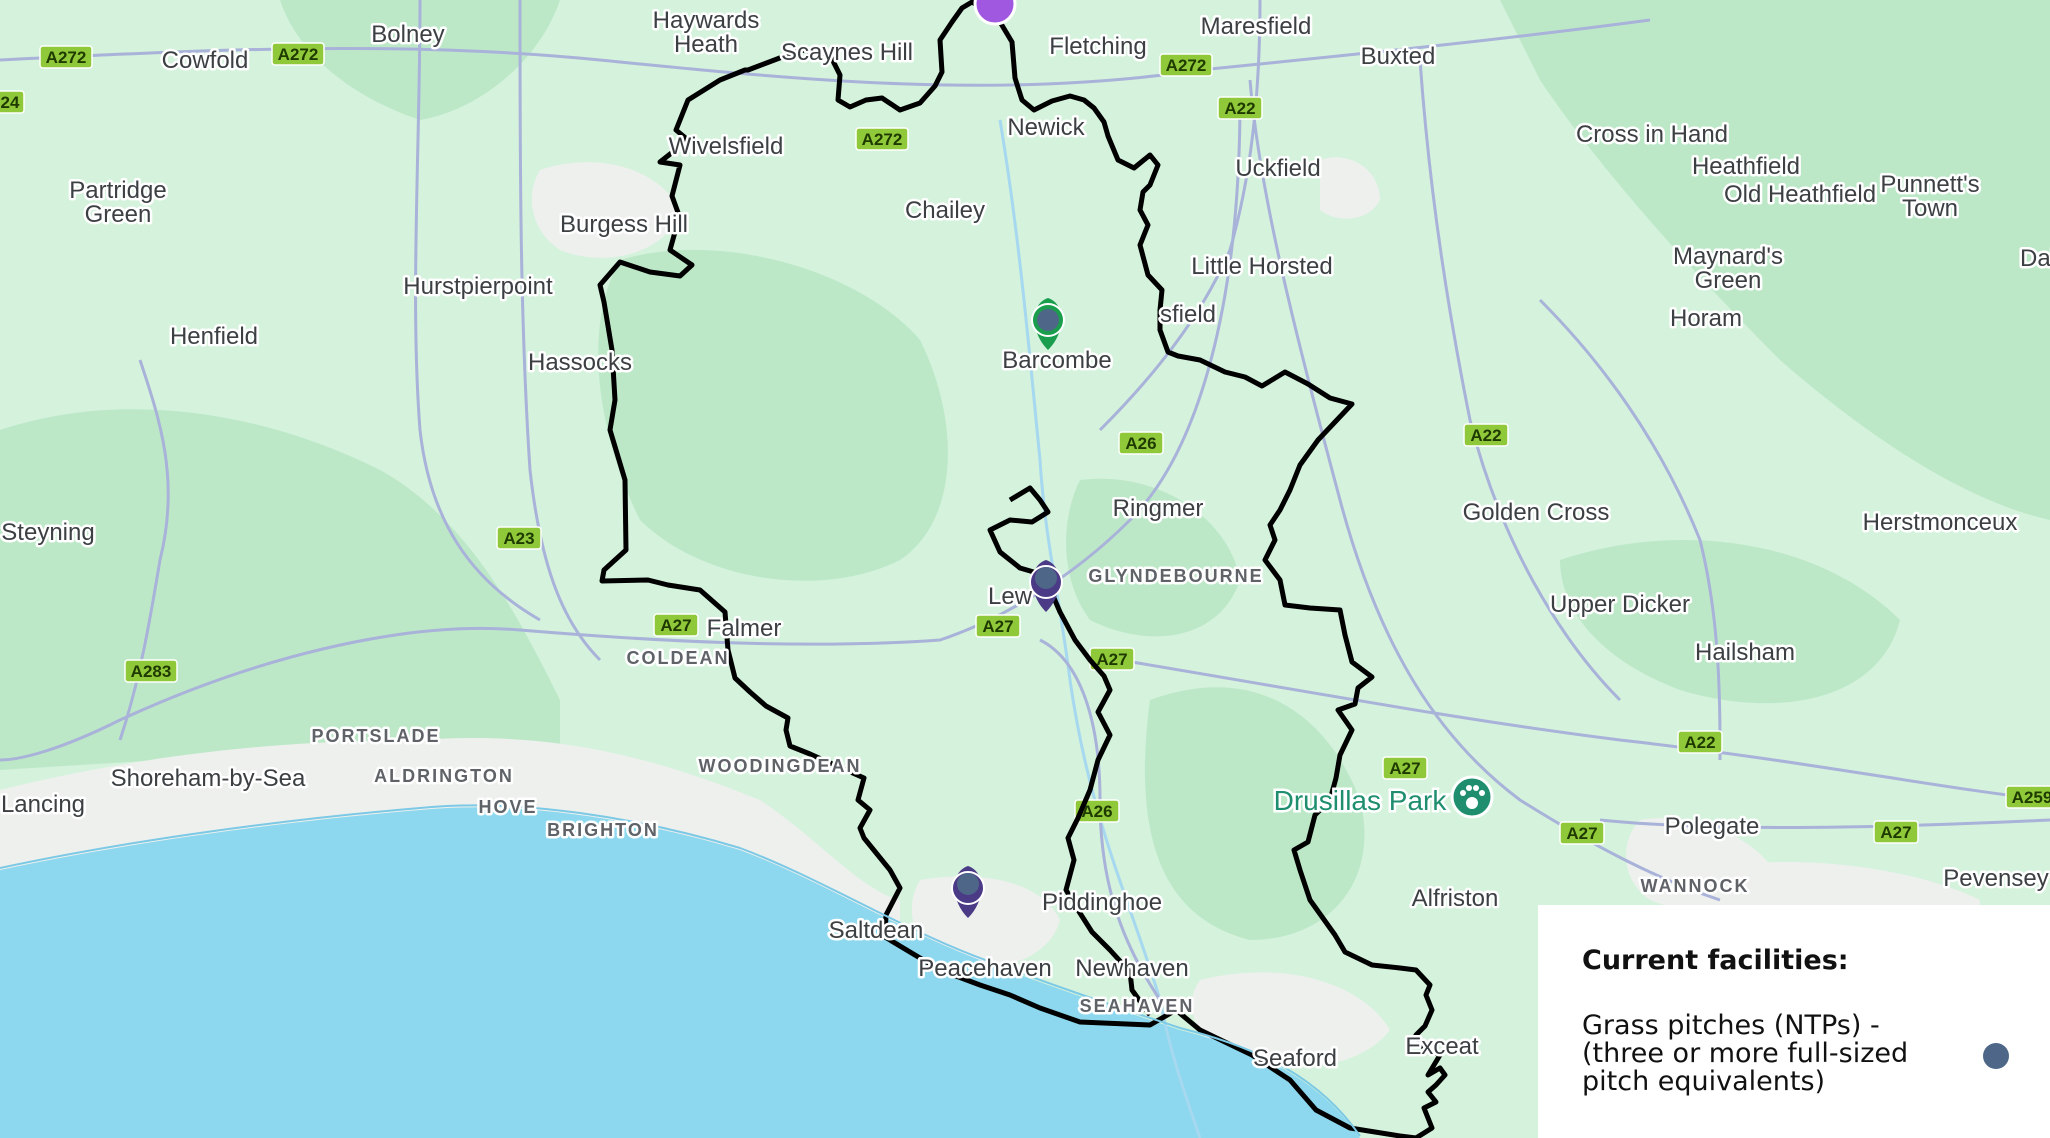 The height and width of the screenshot is (1138, 2050). I want to click on road-badge-a283: A283, so click(151, 671).